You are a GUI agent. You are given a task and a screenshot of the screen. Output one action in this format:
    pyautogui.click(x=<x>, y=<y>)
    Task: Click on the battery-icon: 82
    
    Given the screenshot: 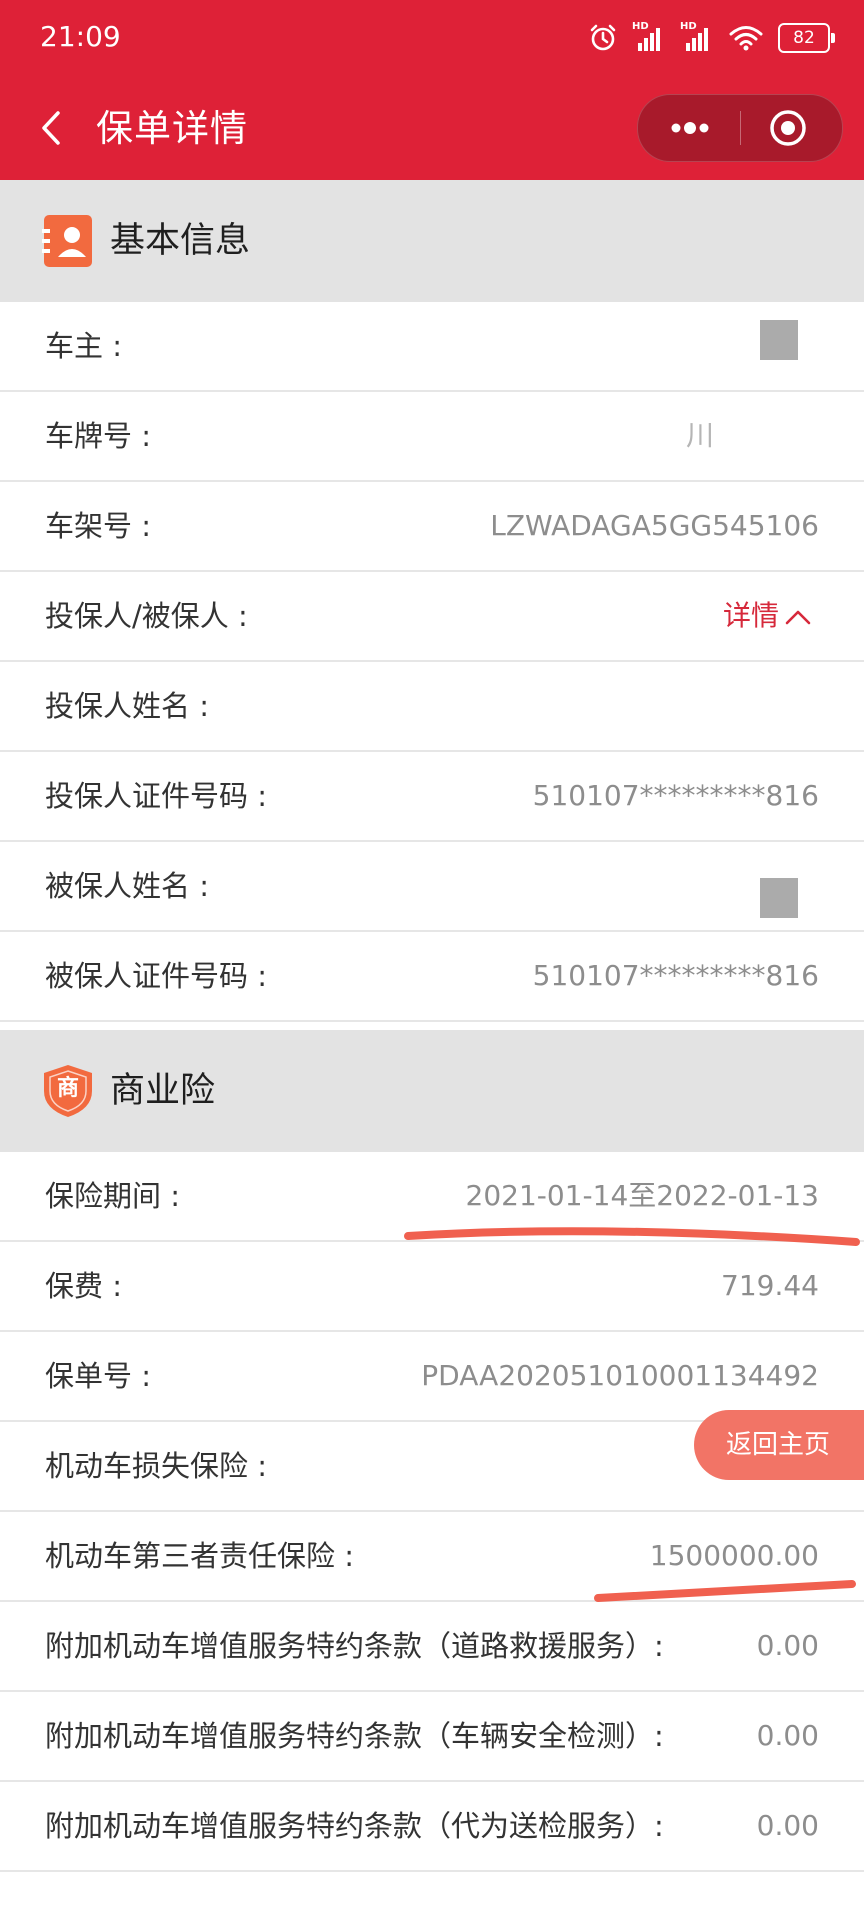 What is the action you would take?
    pyautogui.click(x=806, y=38)
    